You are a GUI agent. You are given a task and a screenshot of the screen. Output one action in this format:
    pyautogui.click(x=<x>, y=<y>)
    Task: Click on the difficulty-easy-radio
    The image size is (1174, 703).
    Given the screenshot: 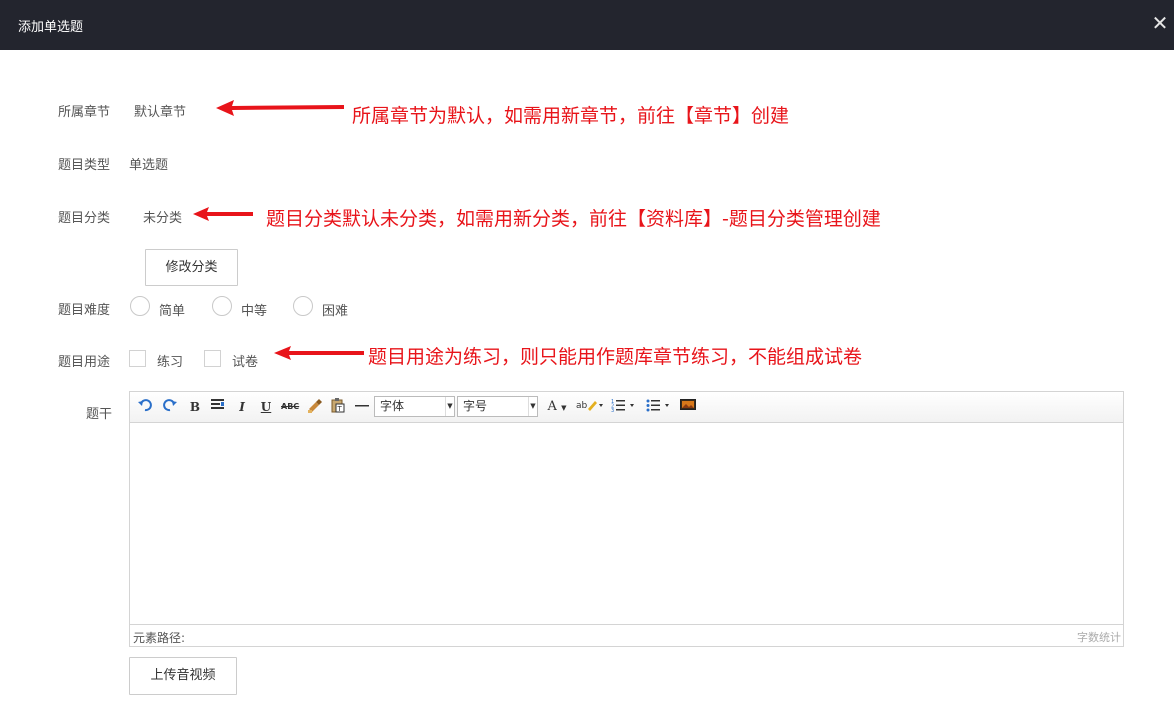 What is the action you would take?
    pyautogui.click(x=140, y=306)
    